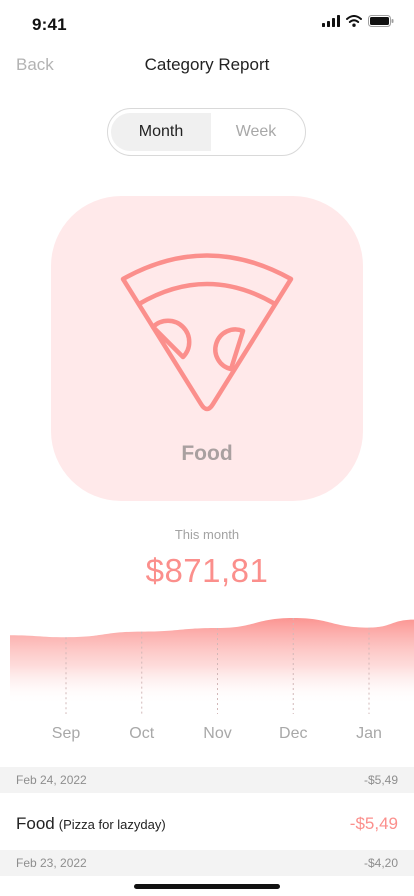 The width and height of the screenshot is (414, 896). I want to click on status-time: 9:41, so click(49, 24).